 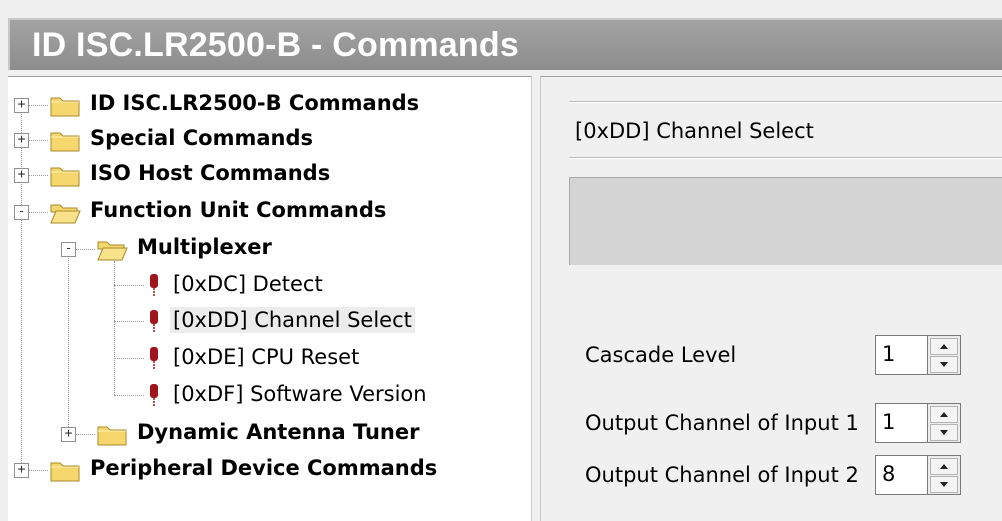 I want to click on tree-item-function-unit-commands: Function Unit Commands, so click(x=238, y=210).